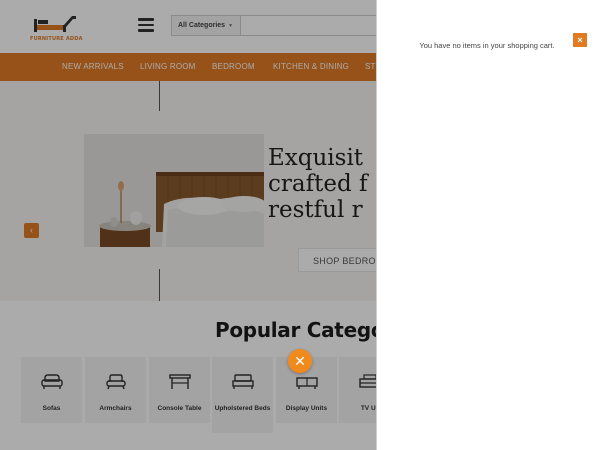 The height and width of the screenshot is (450, 600). What do you see at coordinates (487, 45) in the screenshot?
I see `empty-cart-message: You have no items in your shopping cart.` at bounding box center [487, 45].